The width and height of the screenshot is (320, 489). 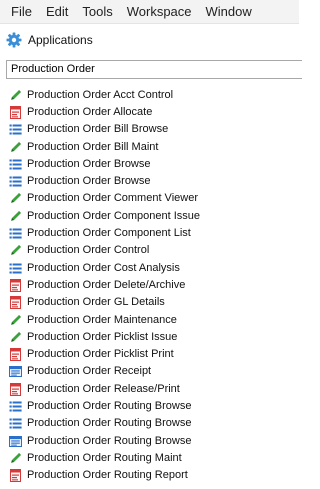 I want to click on list-item: Production Order Component List, so click(x=154, y=233).